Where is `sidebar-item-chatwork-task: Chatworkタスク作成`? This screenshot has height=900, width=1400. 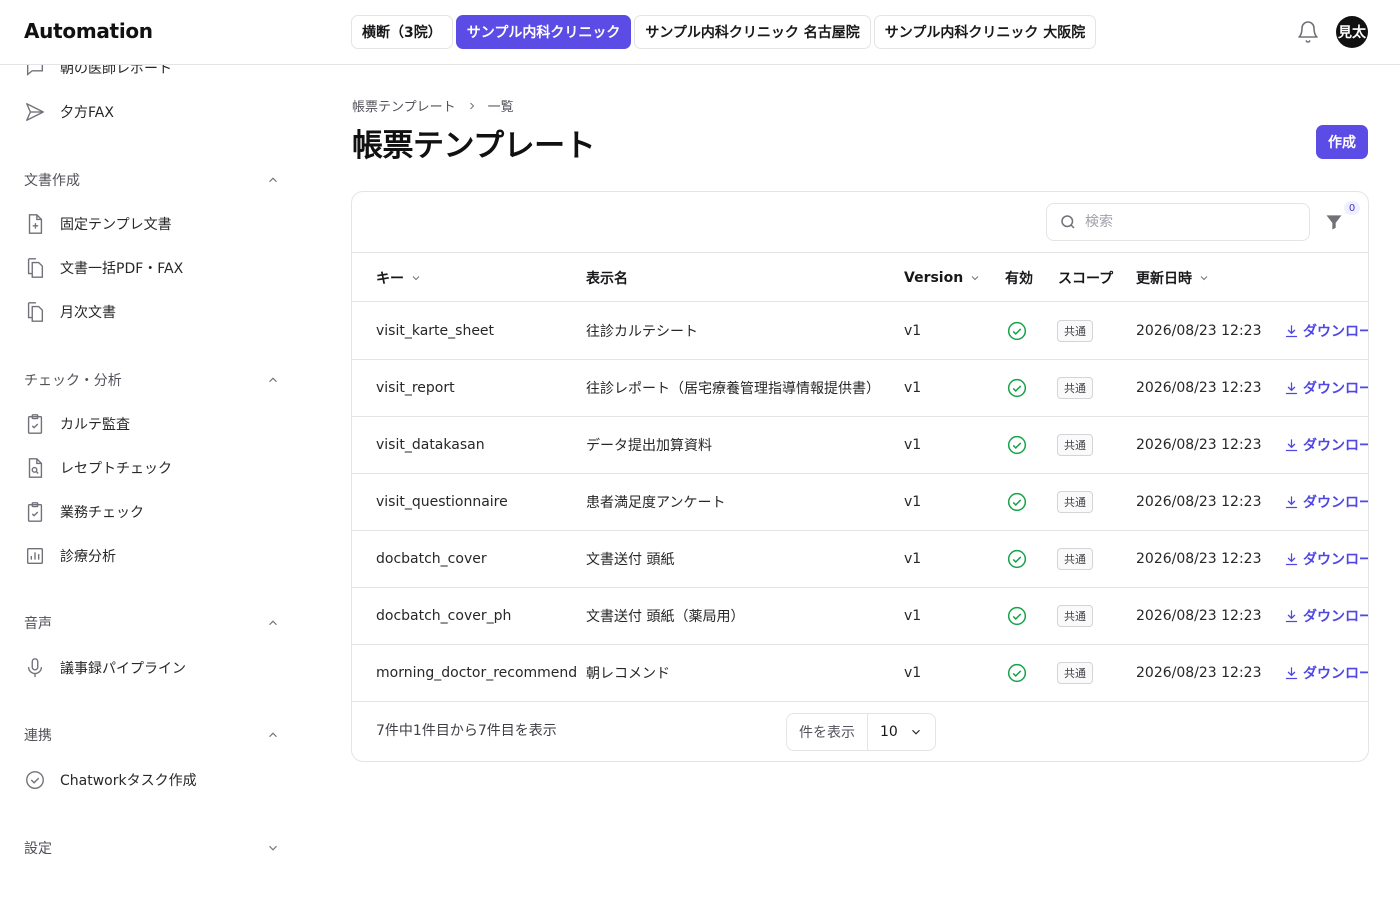
sidebar-item-chatwork-task: Chatworkタスク作成 is located at coordinates (110, 780).